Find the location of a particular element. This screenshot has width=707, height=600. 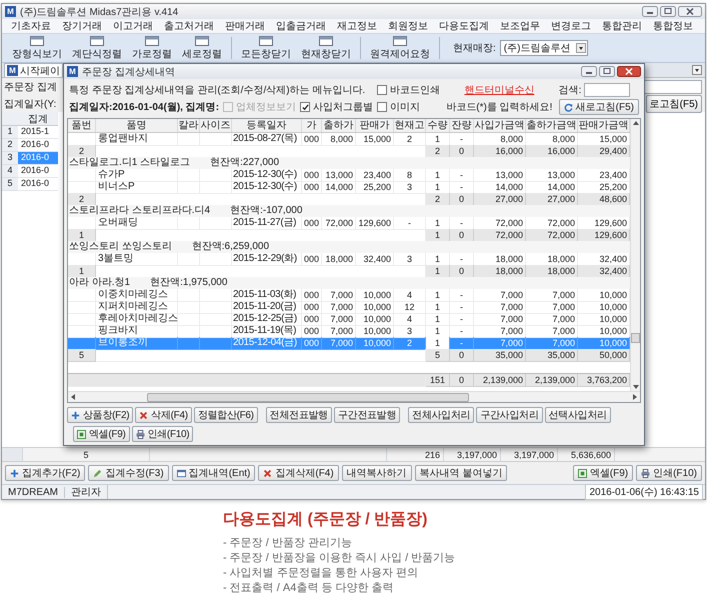

menu-item: 기초자료 is located at coordinates (31, 26).